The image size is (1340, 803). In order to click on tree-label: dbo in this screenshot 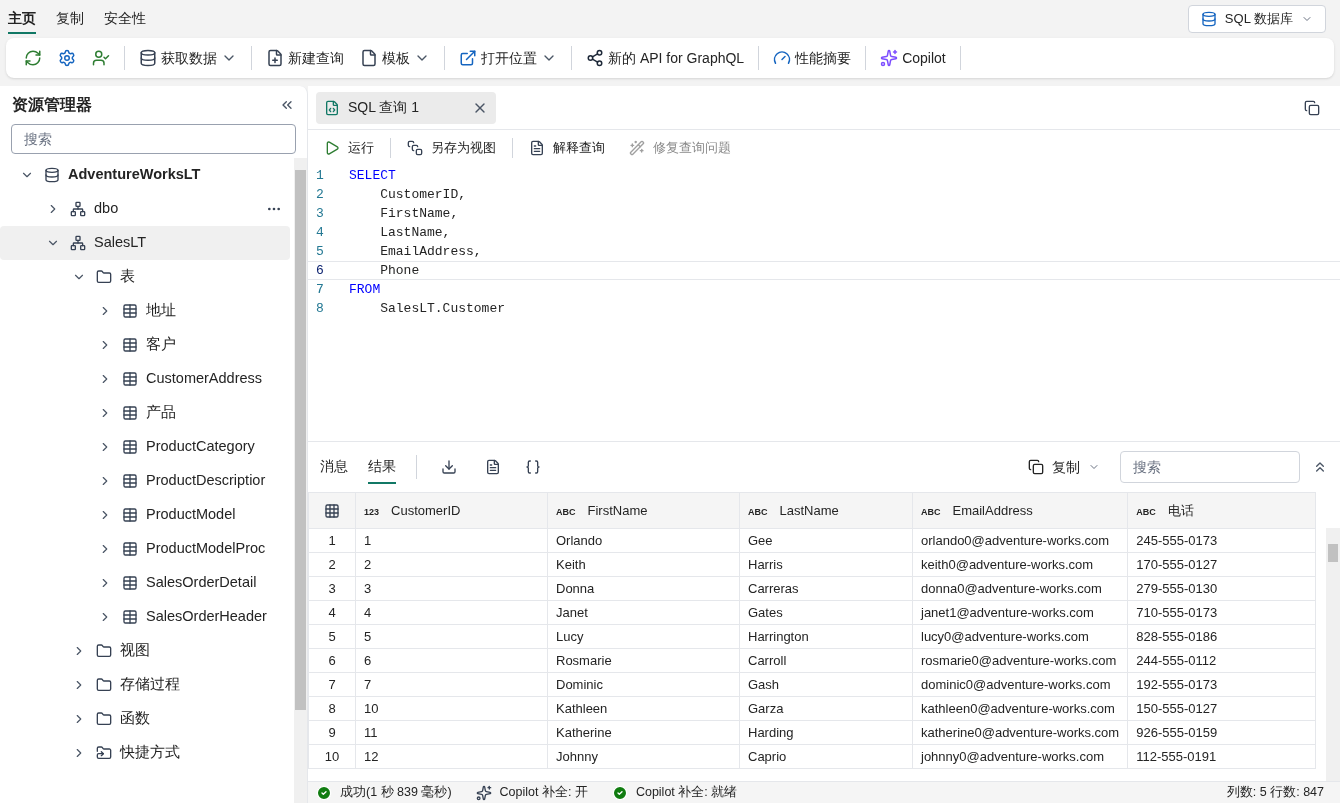, I will do `click(106, 209)`.